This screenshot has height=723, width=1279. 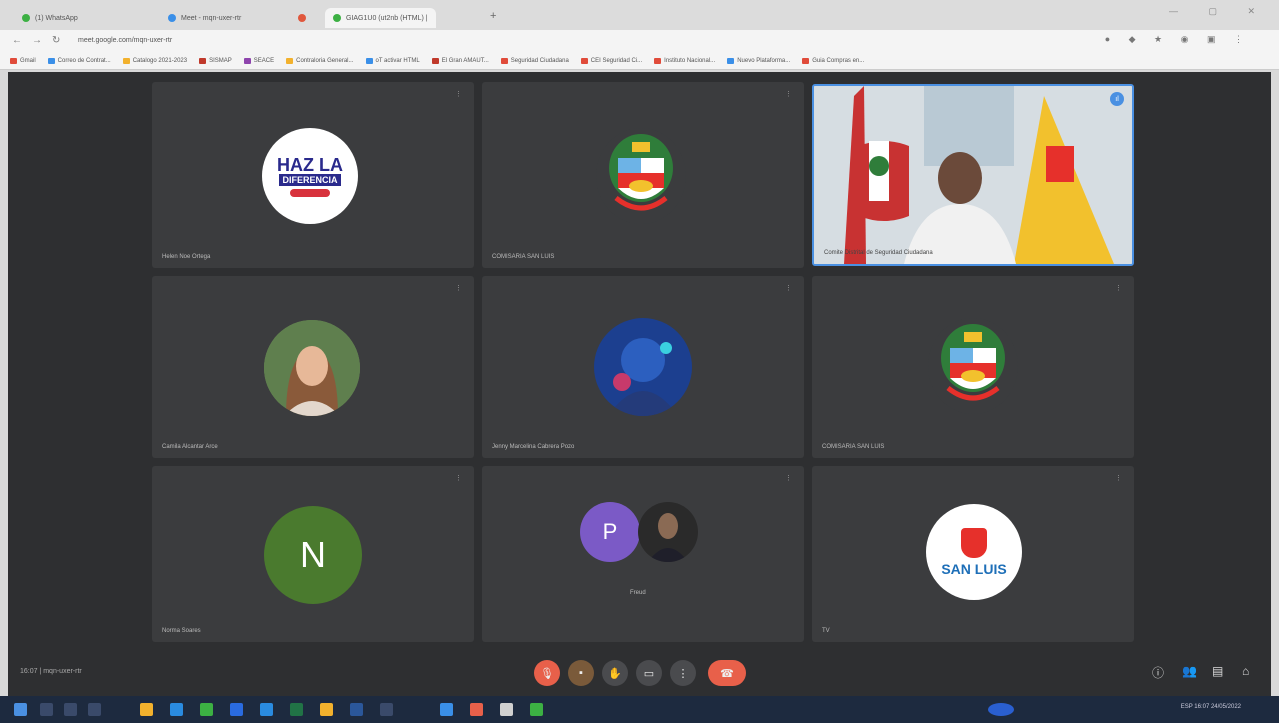 I want to click on haz-la-diferencia-logo: HAZ LA DIFERENCIA, so click(x=310, y=176).